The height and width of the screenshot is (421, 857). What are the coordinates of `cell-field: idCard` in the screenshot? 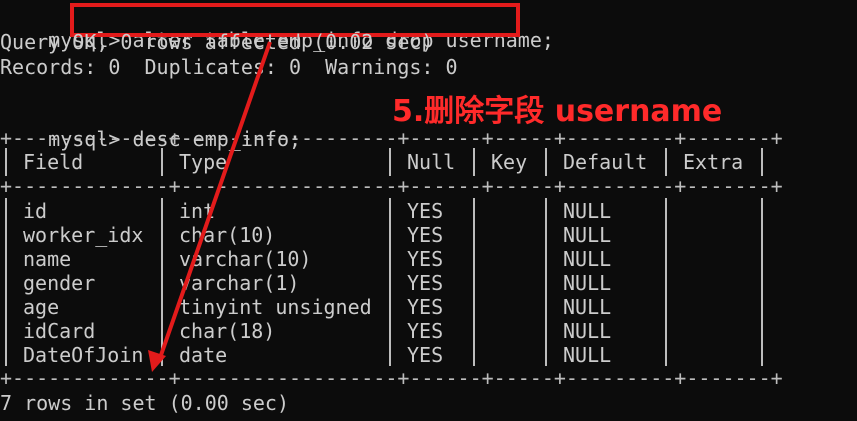 It's located at (59, 331).